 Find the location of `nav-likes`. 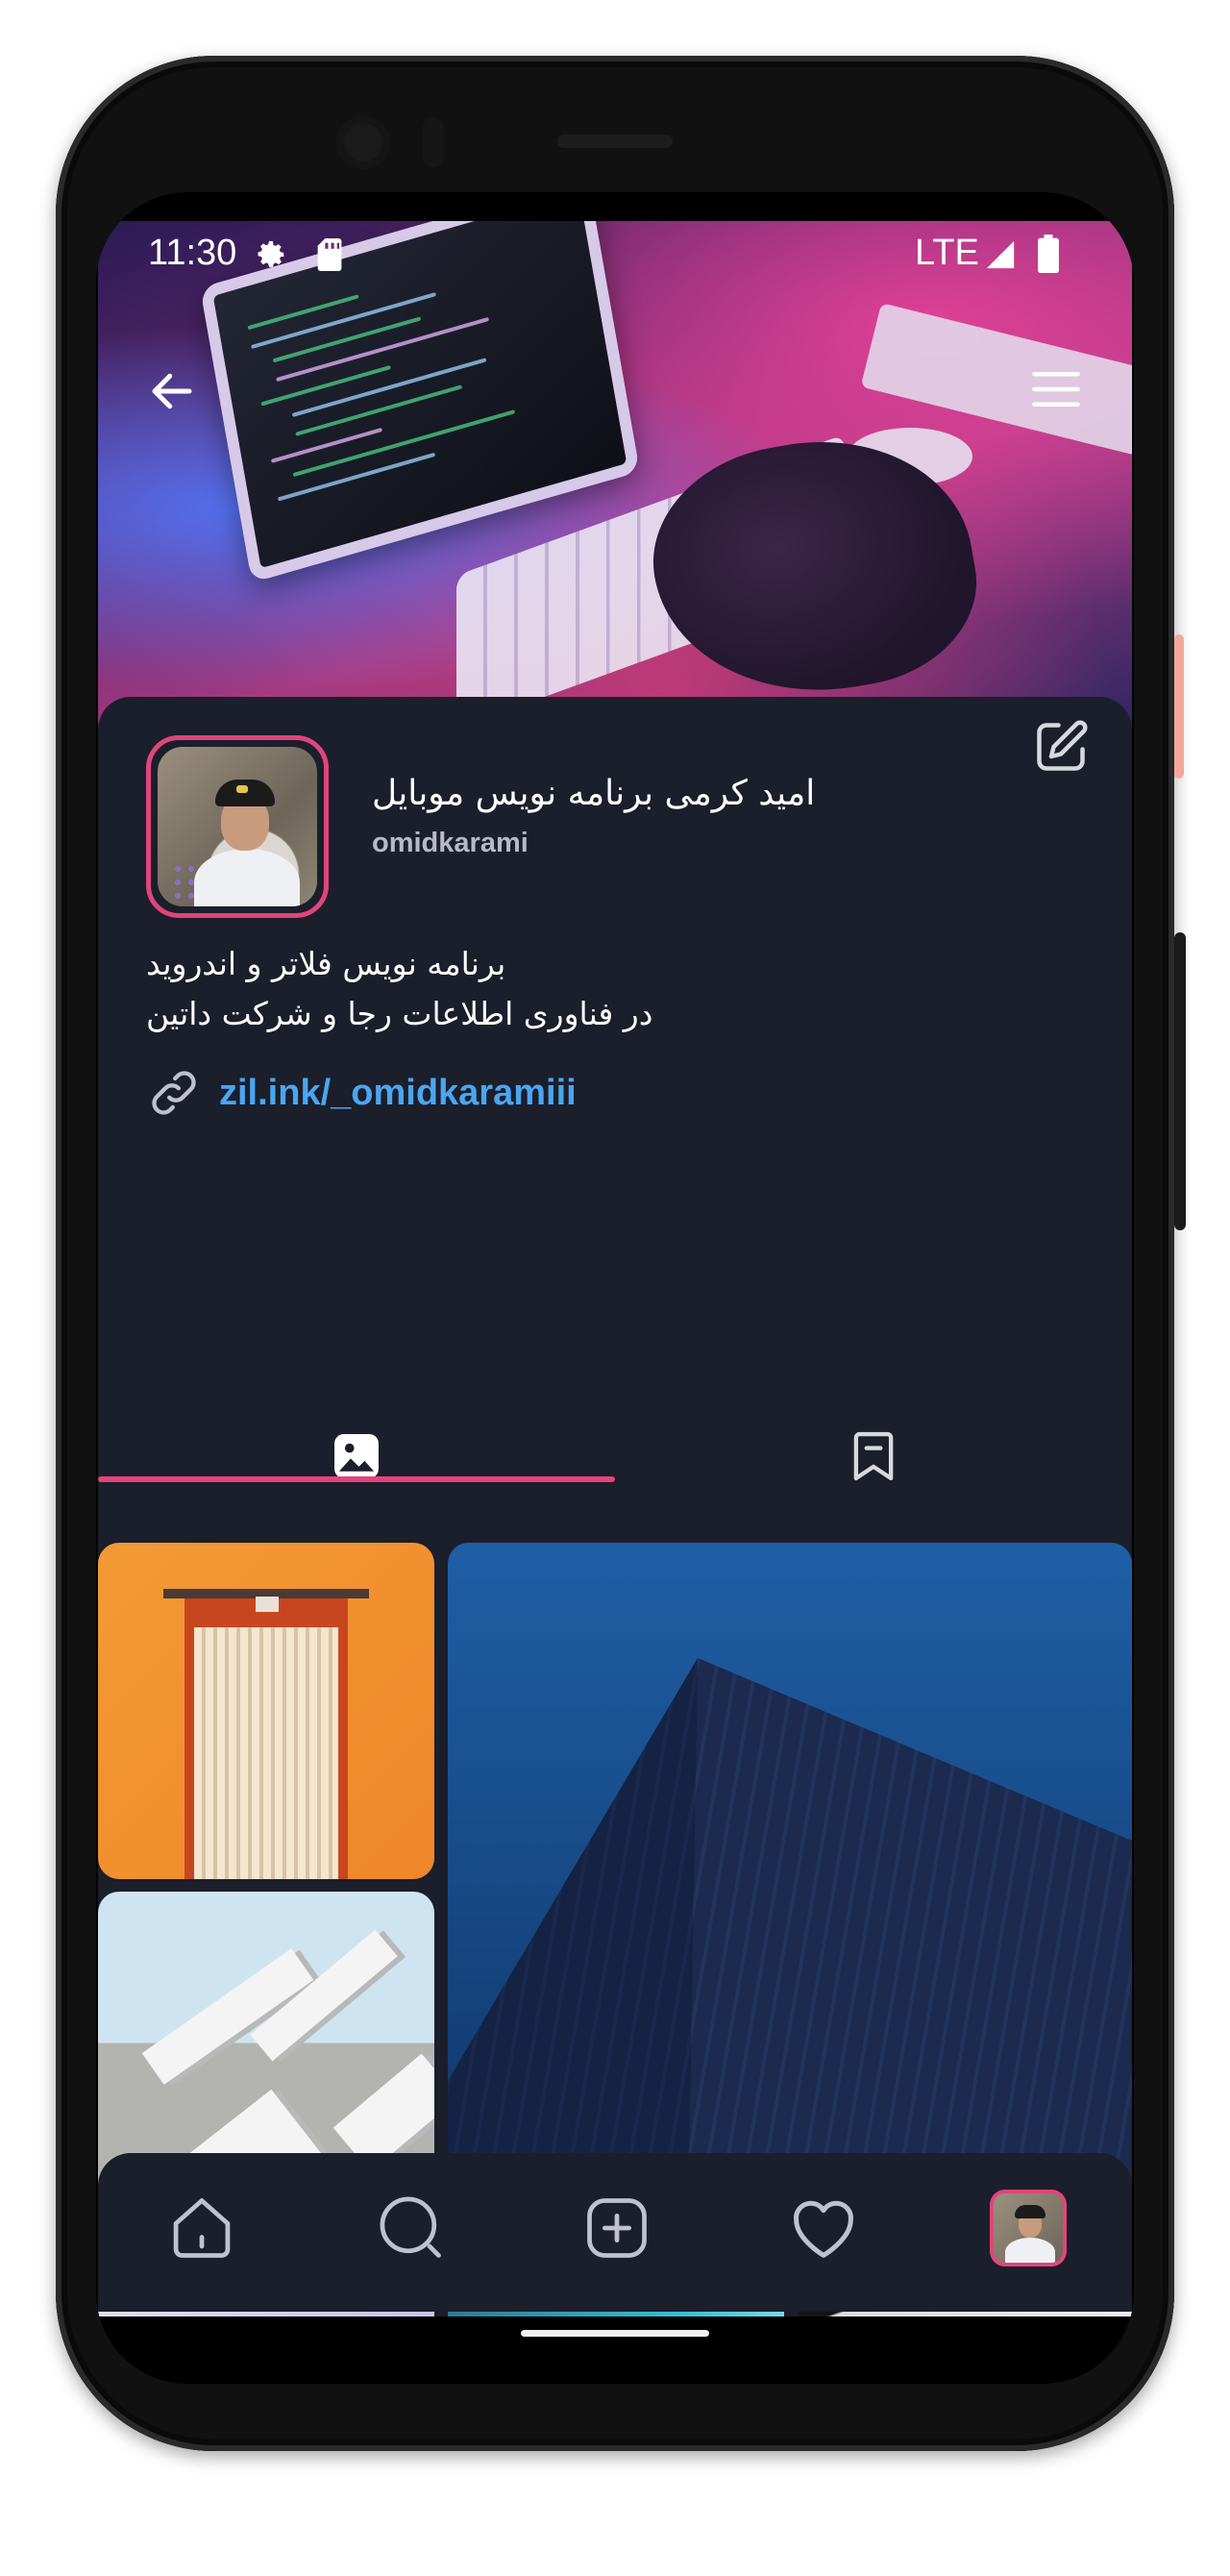

nav-likes is located at coordinates (824, 2228).